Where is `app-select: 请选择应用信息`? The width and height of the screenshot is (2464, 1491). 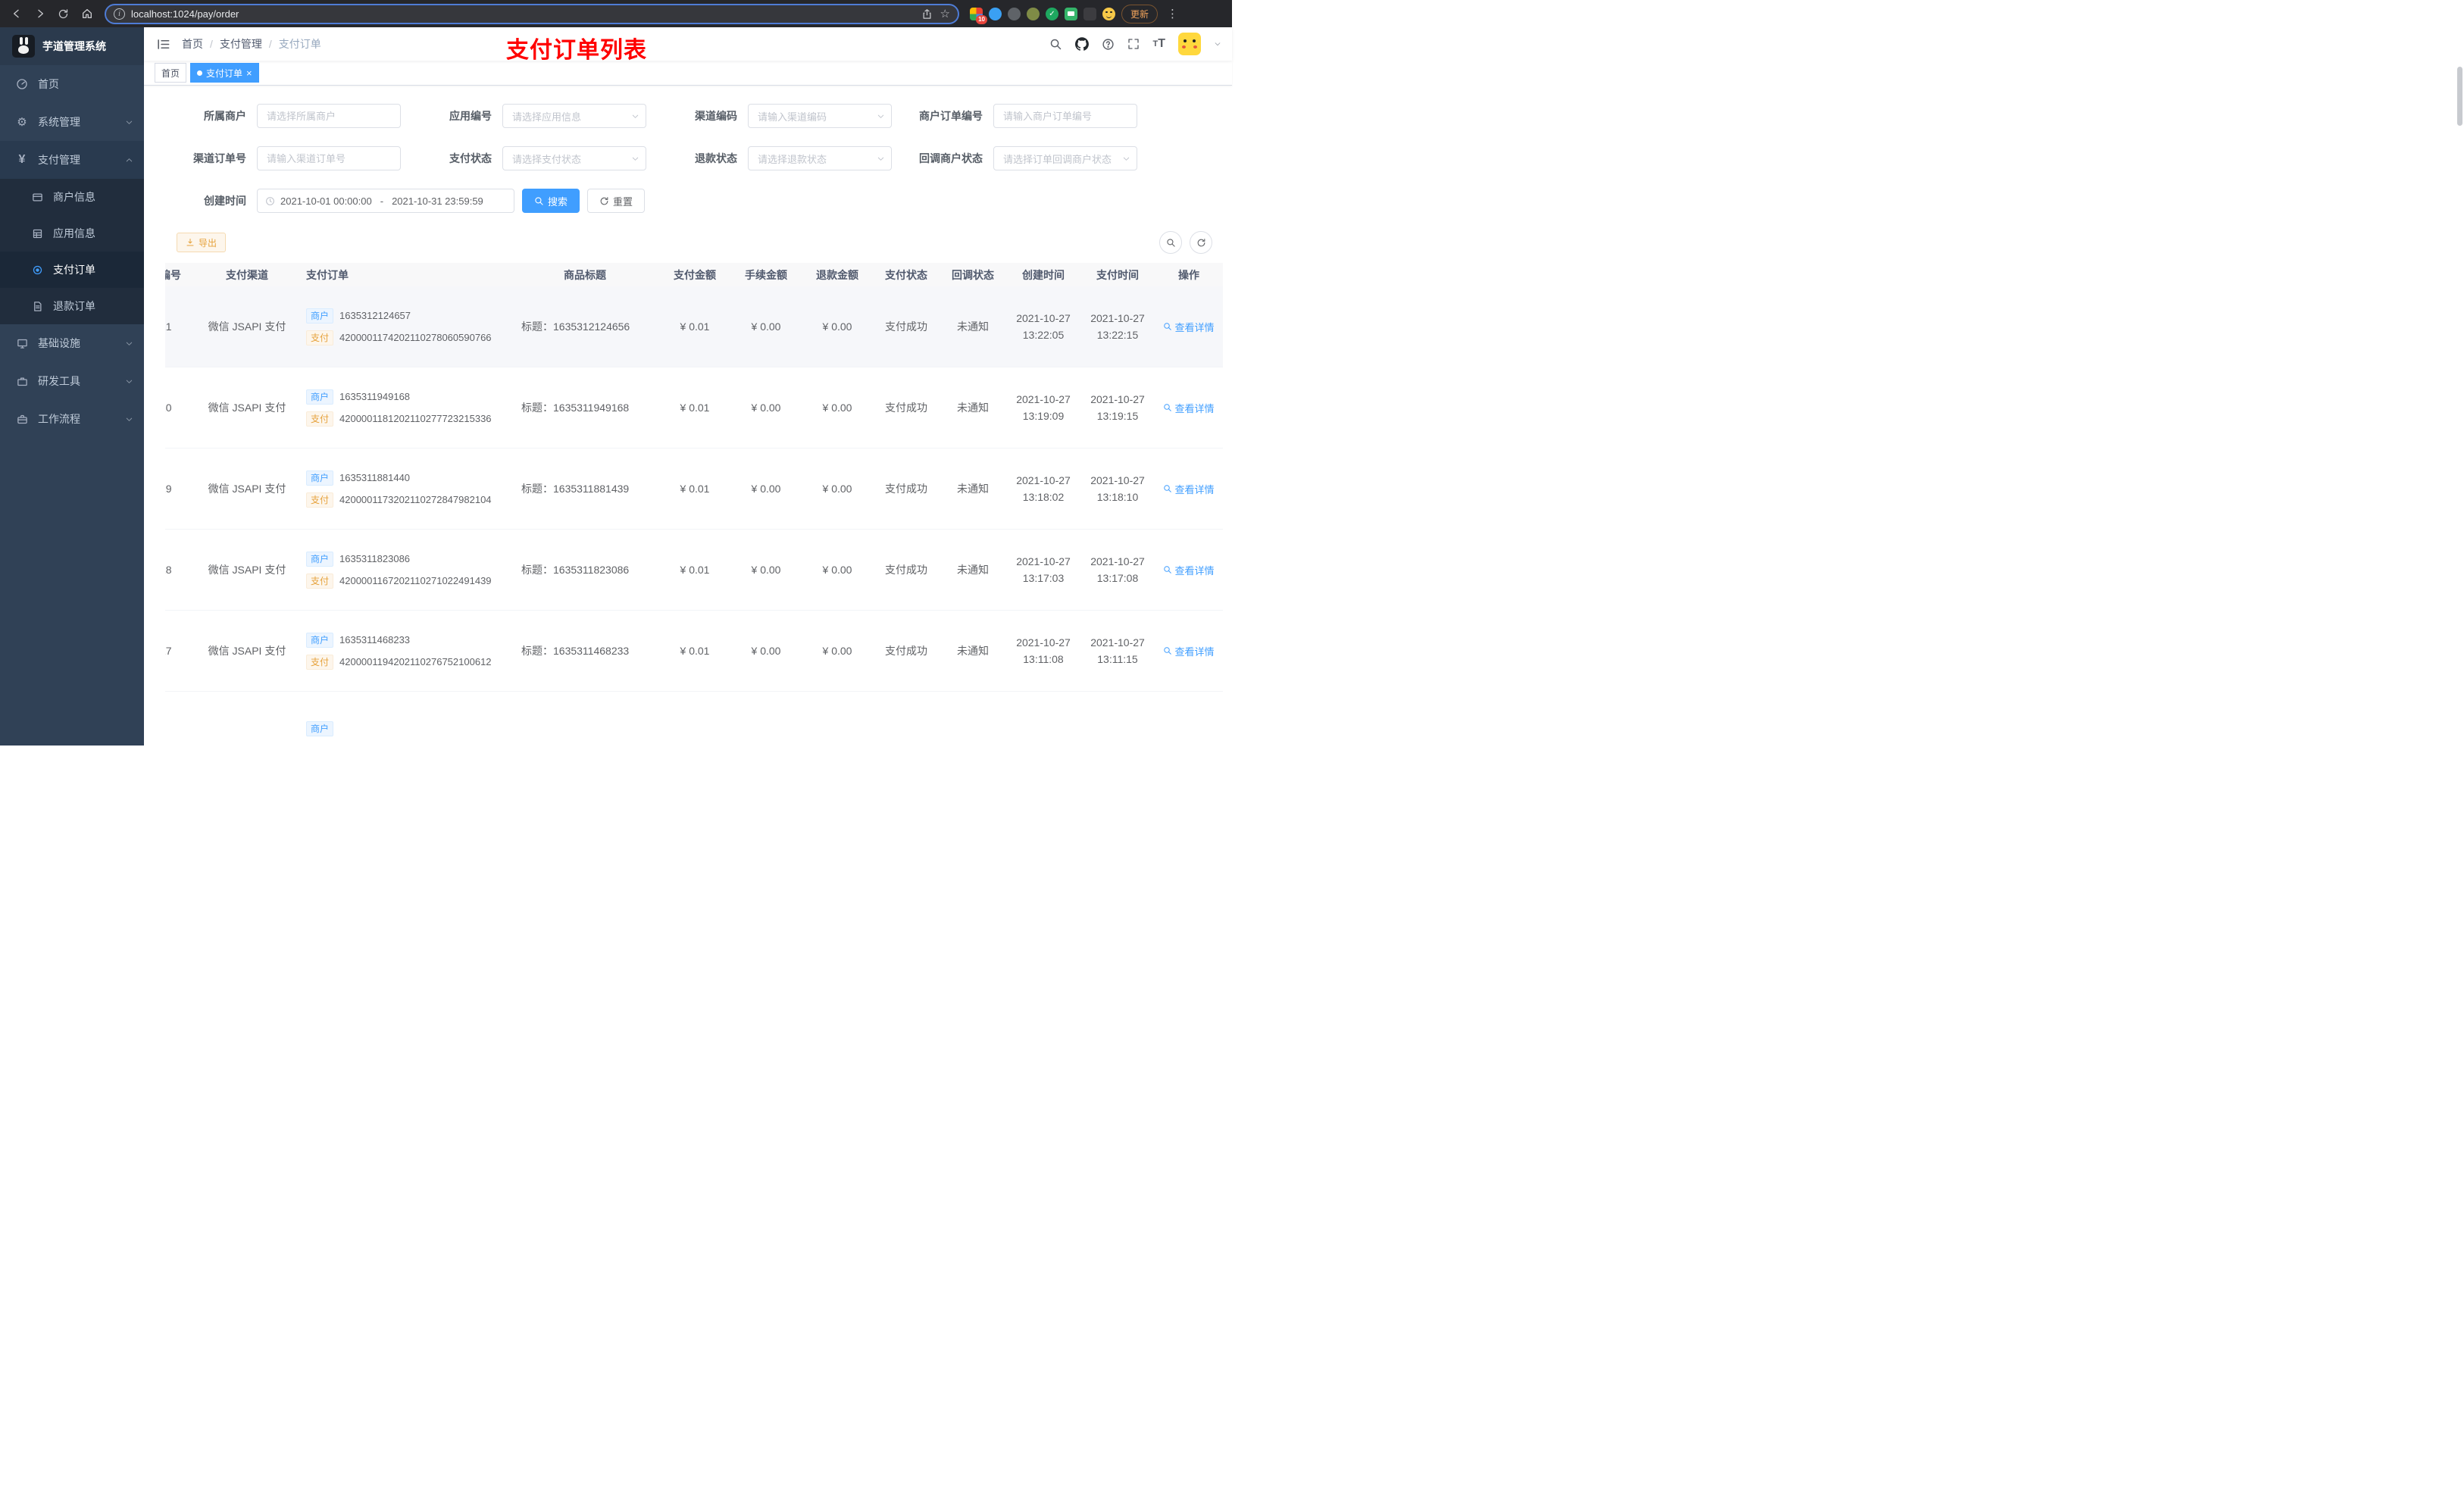 app-select: 请选择应用信息 is located at coordinates (574, 116).